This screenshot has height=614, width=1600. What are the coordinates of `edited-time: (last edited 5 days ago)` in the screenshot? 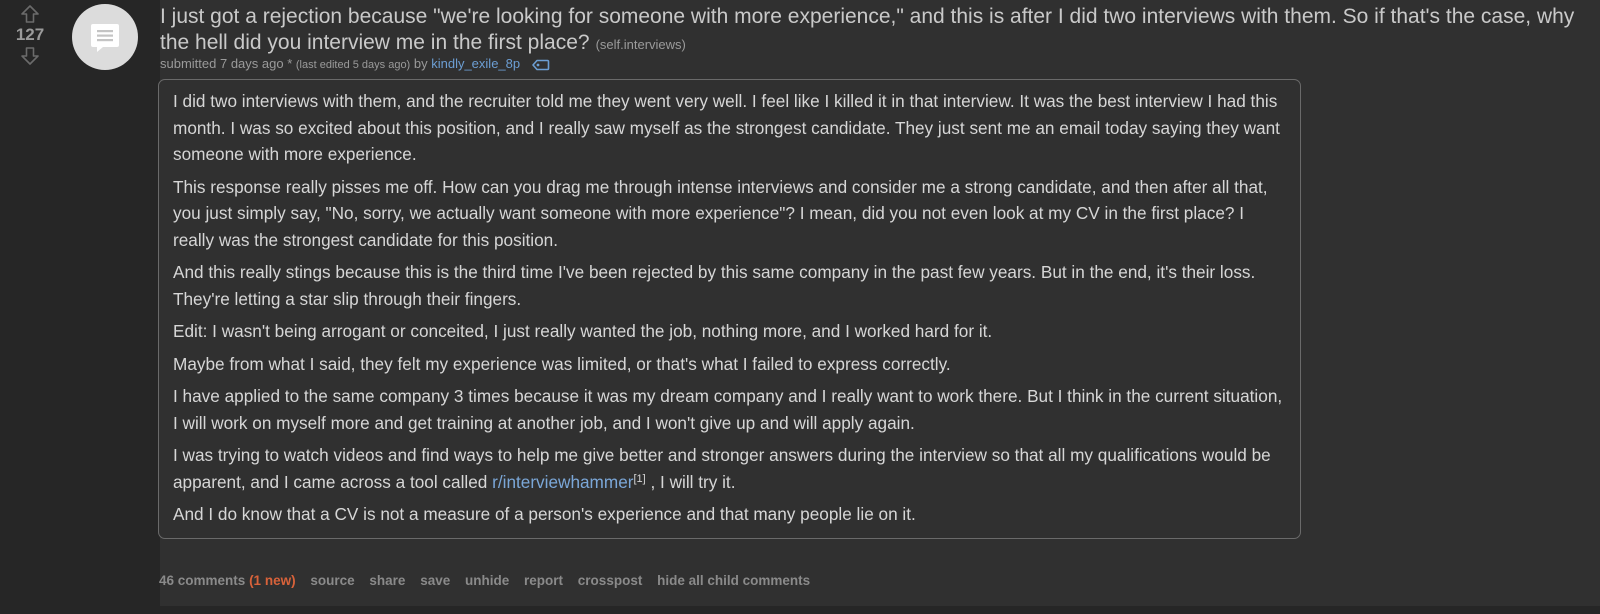 It's located at (353, 65).